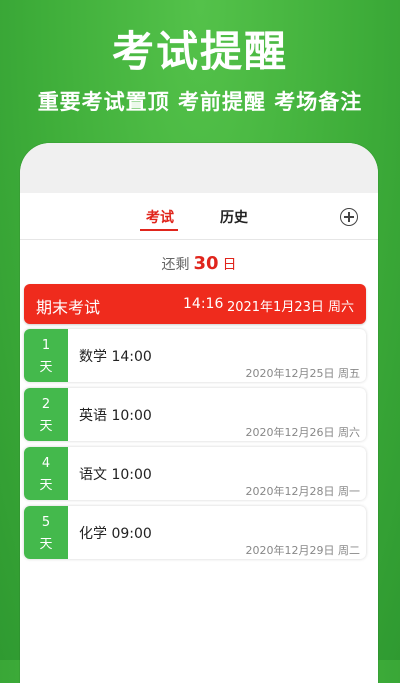 This screenshot has height=683, width=400. Describe the element at coordinates (46, 522) in the screenshot. I see `days-left-number: 5` at that location.